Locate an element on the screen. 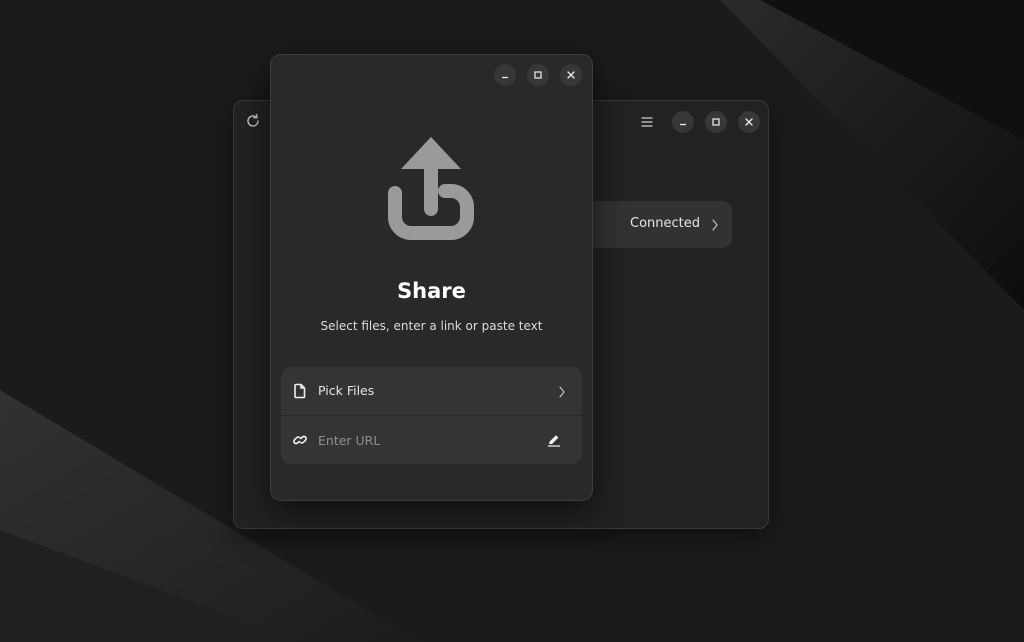 The image size is (1024, 642). pick-files-row: Pick Files is located at coordinates (431, 391).